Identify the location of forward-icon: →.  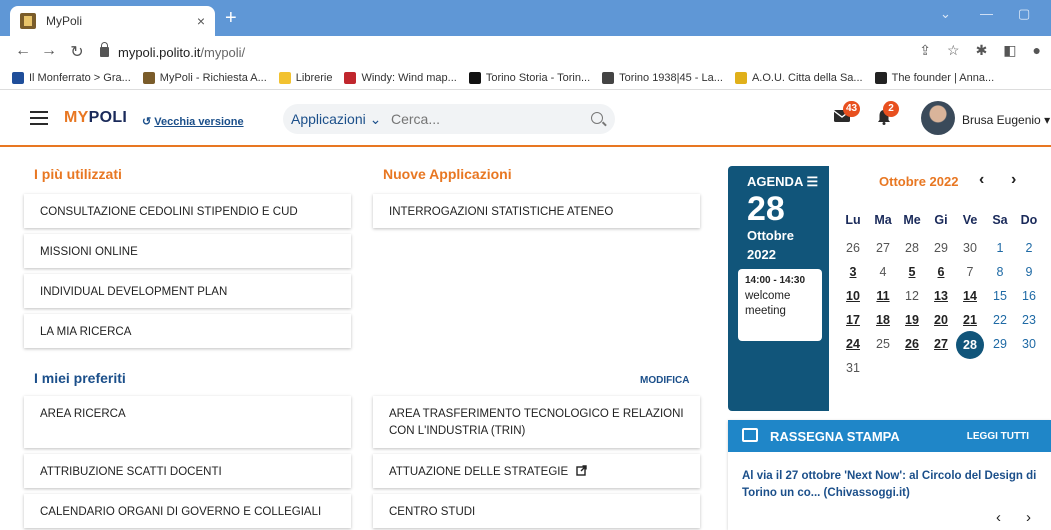
(49, 51).